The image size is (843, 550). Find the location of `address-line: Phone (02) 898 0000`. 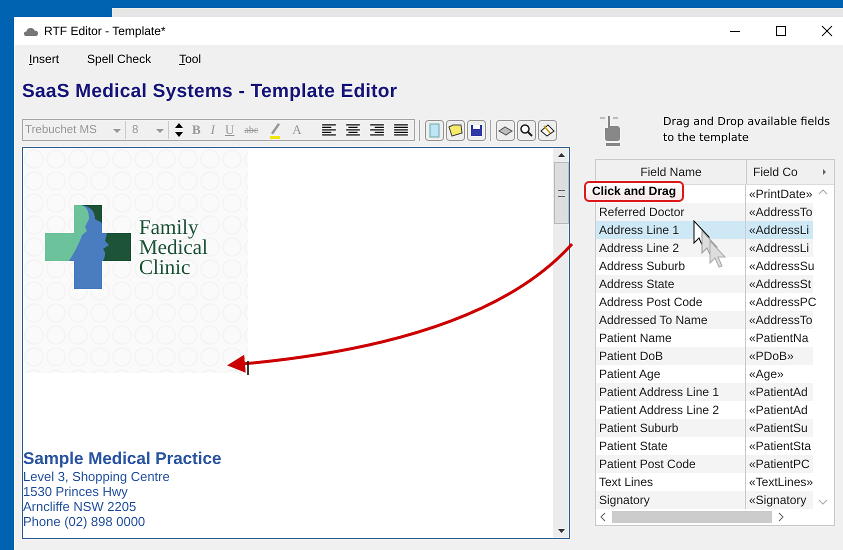

address-line: Phone (02) 898 0000 is located at coordinates (84, 521).